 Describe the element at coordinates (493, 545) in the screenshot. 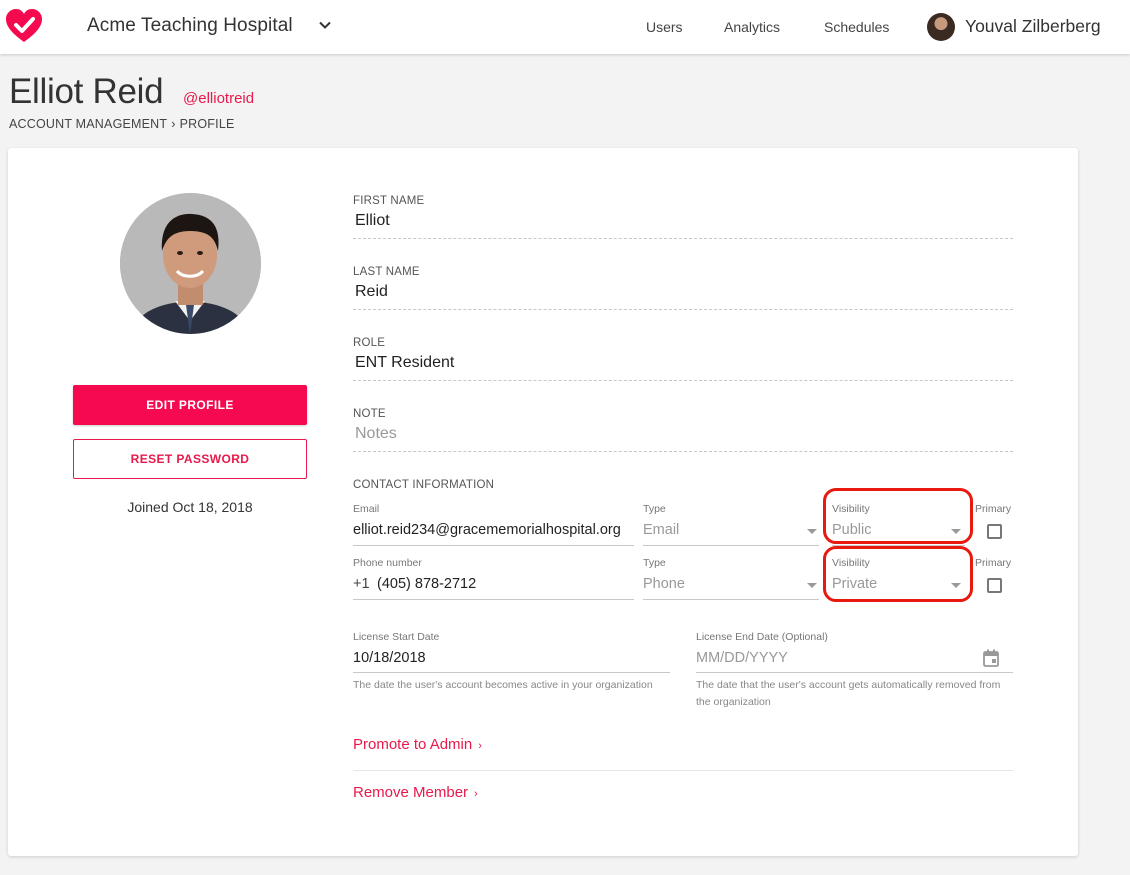

I see `email-underline` at that location.